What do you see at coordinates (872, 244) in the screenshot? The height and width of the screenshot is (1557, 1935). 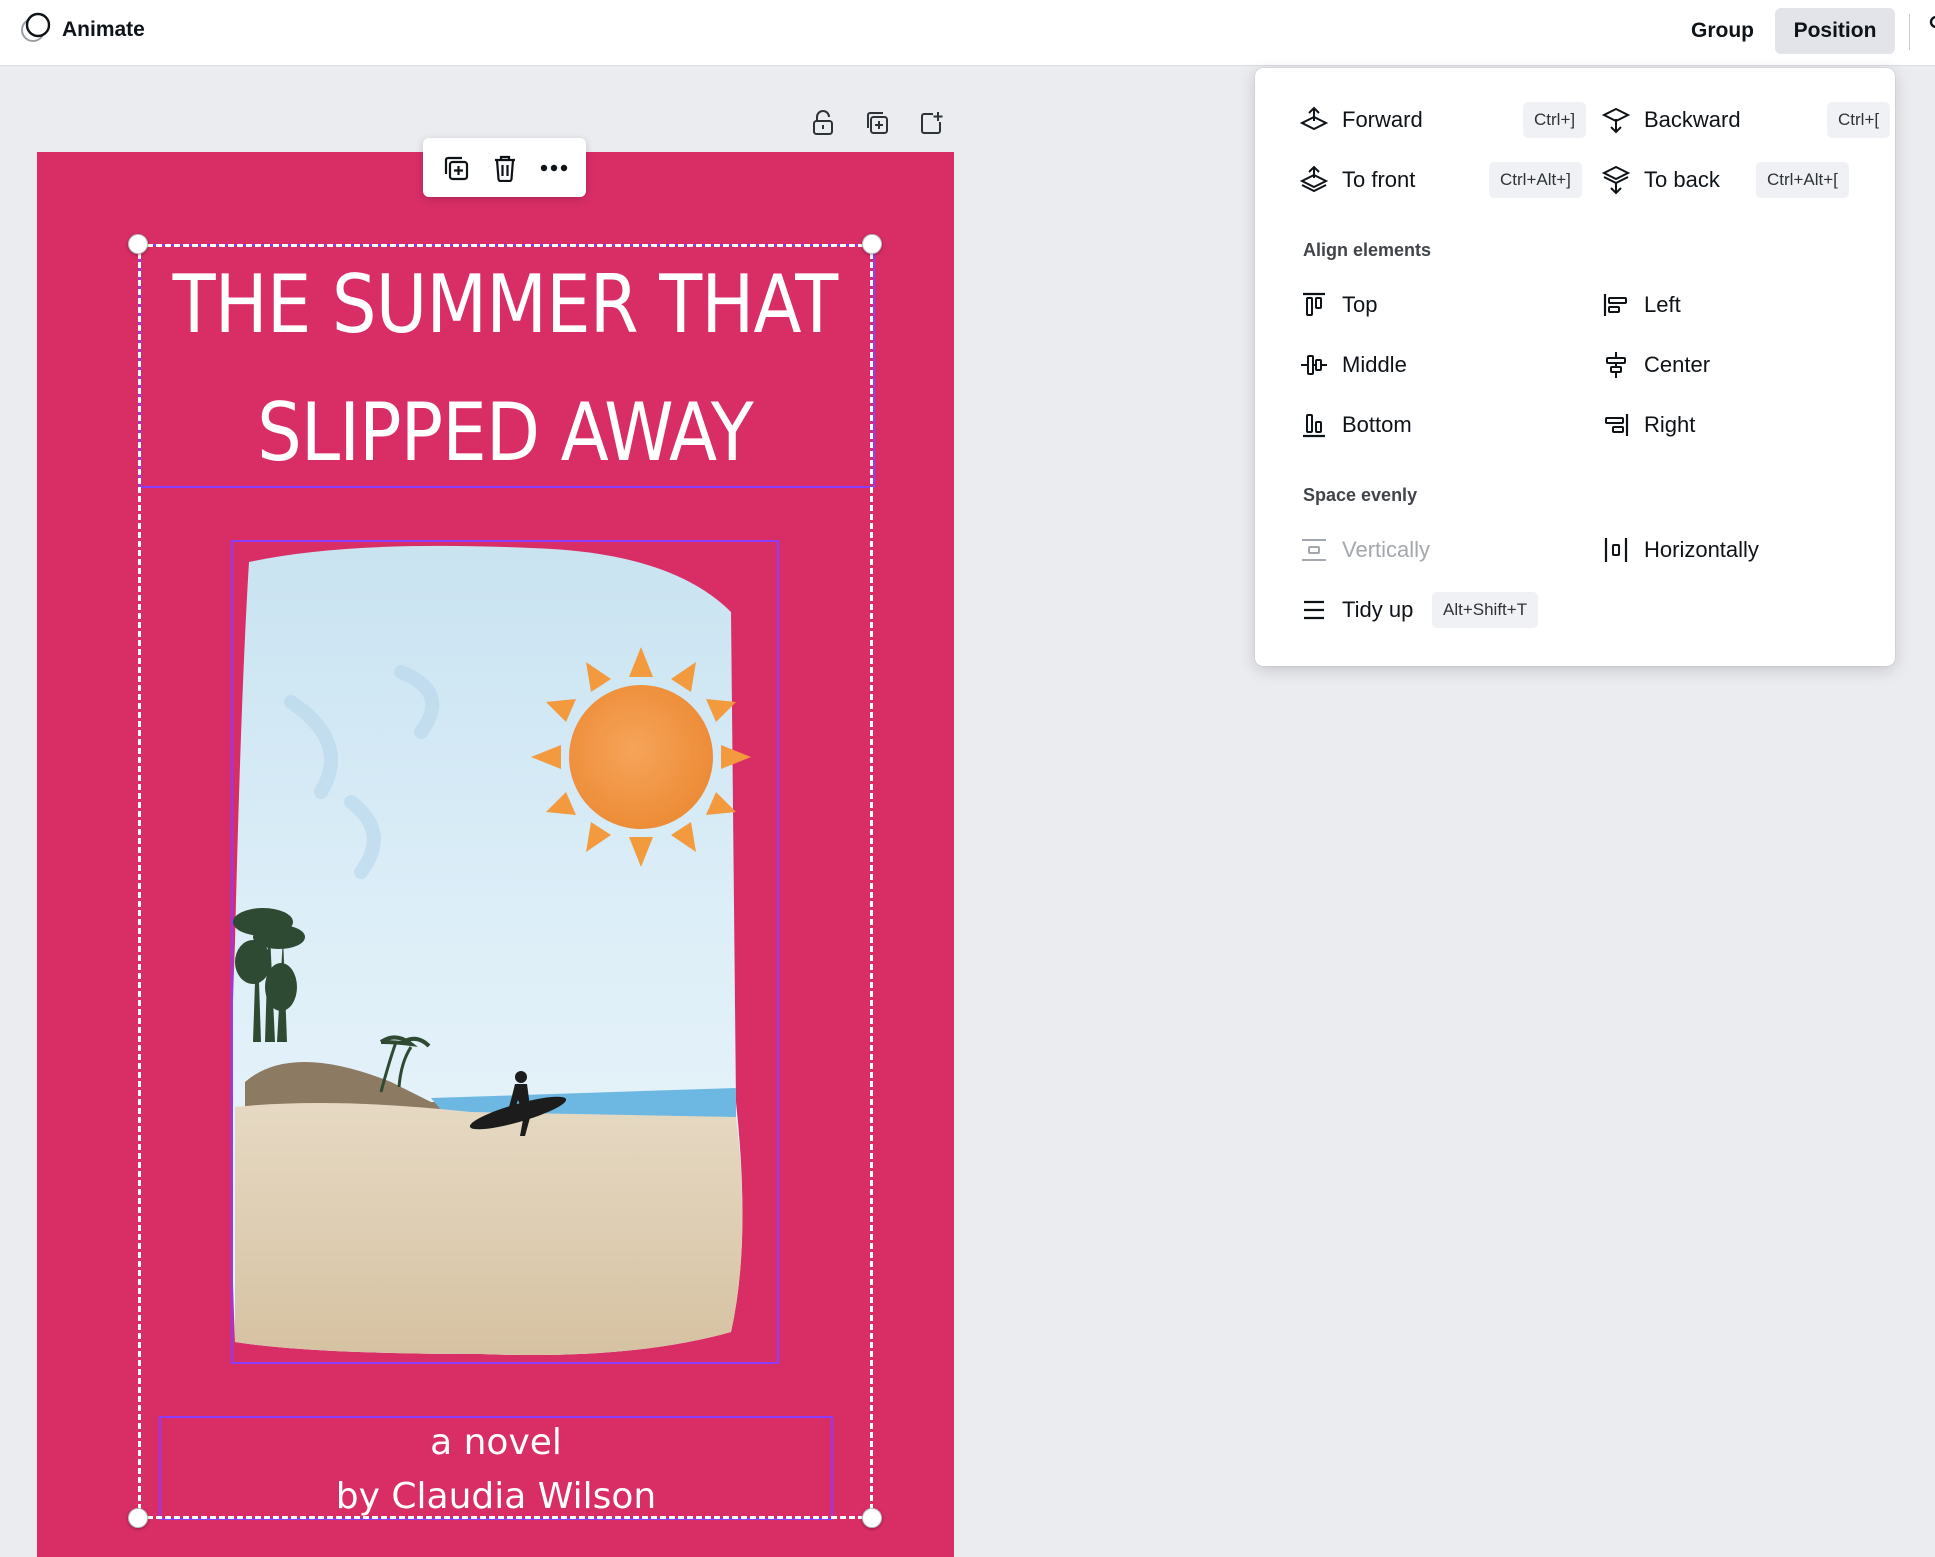 I see `resize-handle-top-right` at bounding box center [872, 244].